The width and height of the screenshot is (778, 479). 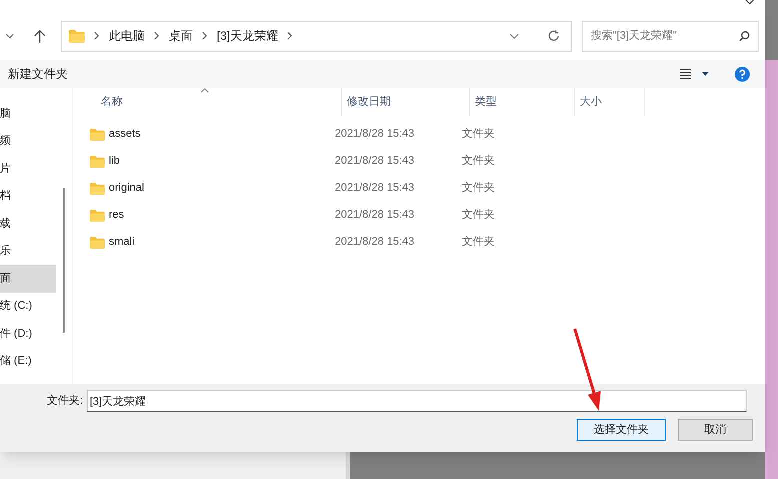 I want to click on list-view-icon, so click(x=685, y=74).